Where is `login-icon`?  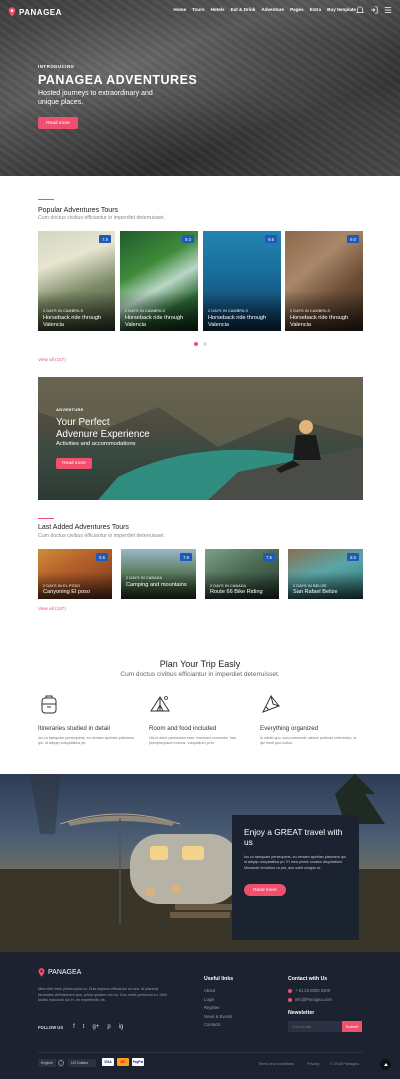
login-icon is located at coordinates (374, 10).